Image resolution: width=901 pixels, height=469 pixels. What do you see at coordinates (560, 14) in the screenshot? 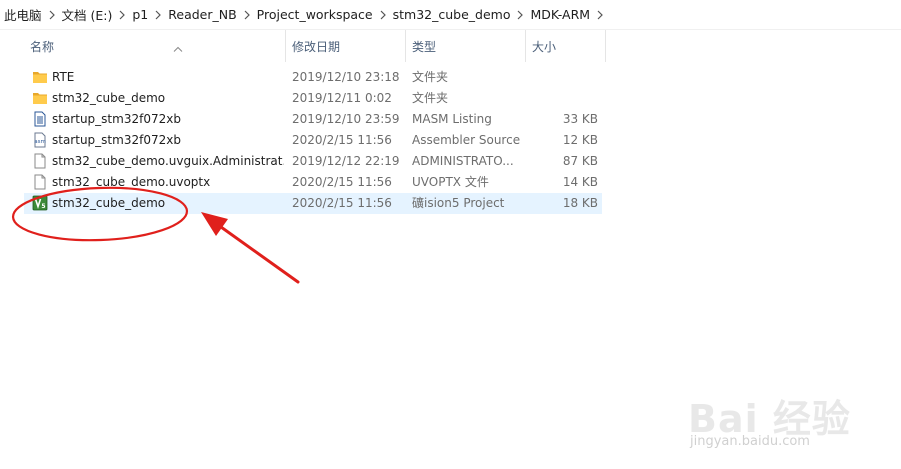
I see `breadcrumb-item-mdk-arm: MDK-ARM` at bounding box center [560, 14].